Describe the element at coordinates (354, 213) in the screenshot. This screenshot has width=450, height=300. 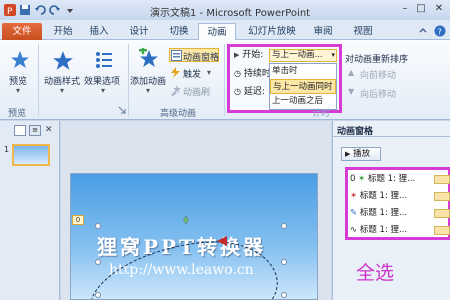
I see `effect-brush-icon: ✎` at that location.